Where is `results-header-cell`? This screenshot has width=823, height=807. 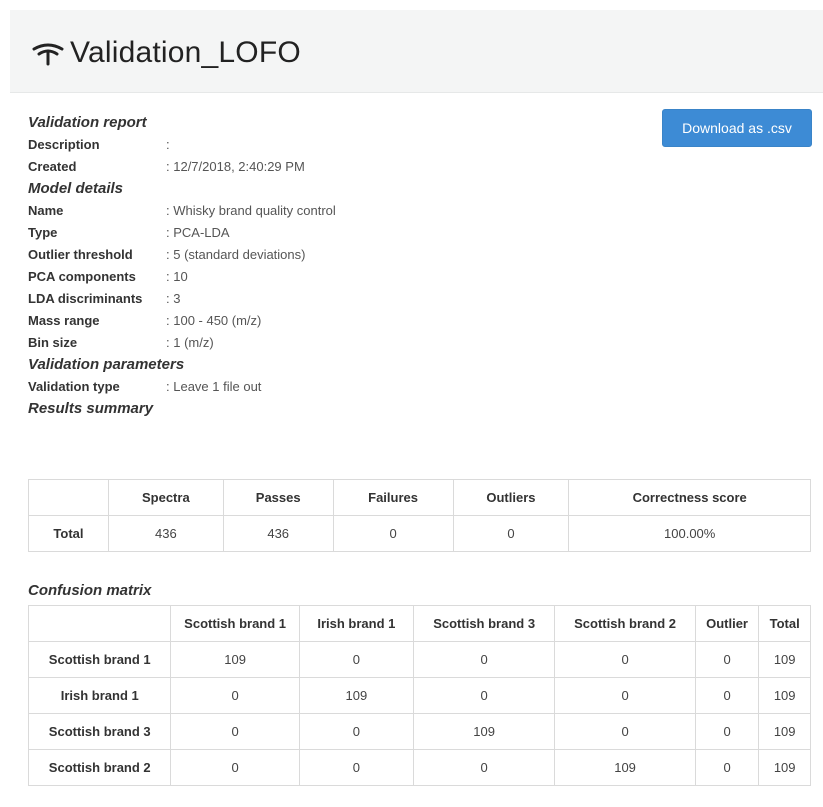
results-header-cell is located at coordinates (68, 497).